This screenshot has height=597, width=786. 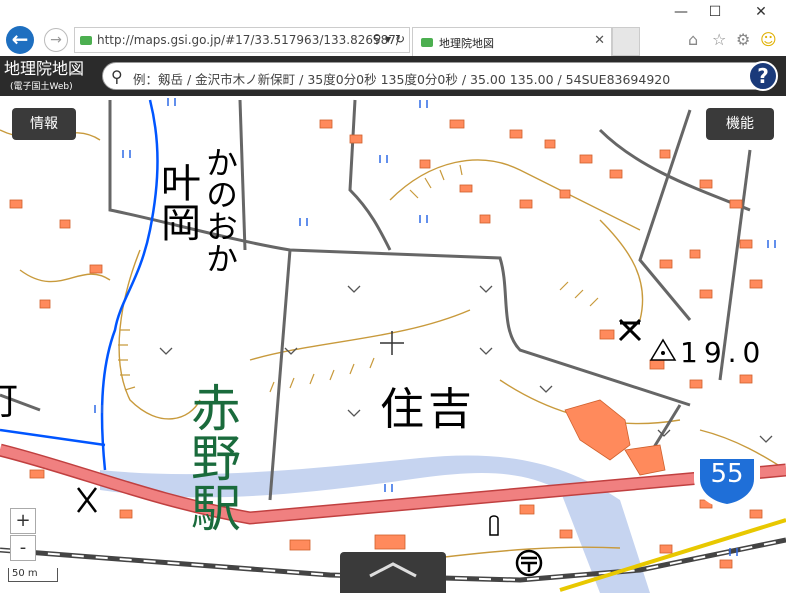 What do you see at coordinates (727, 474) in the screenshot?
I see `route-number: 55` at bounding box center [727, 474].